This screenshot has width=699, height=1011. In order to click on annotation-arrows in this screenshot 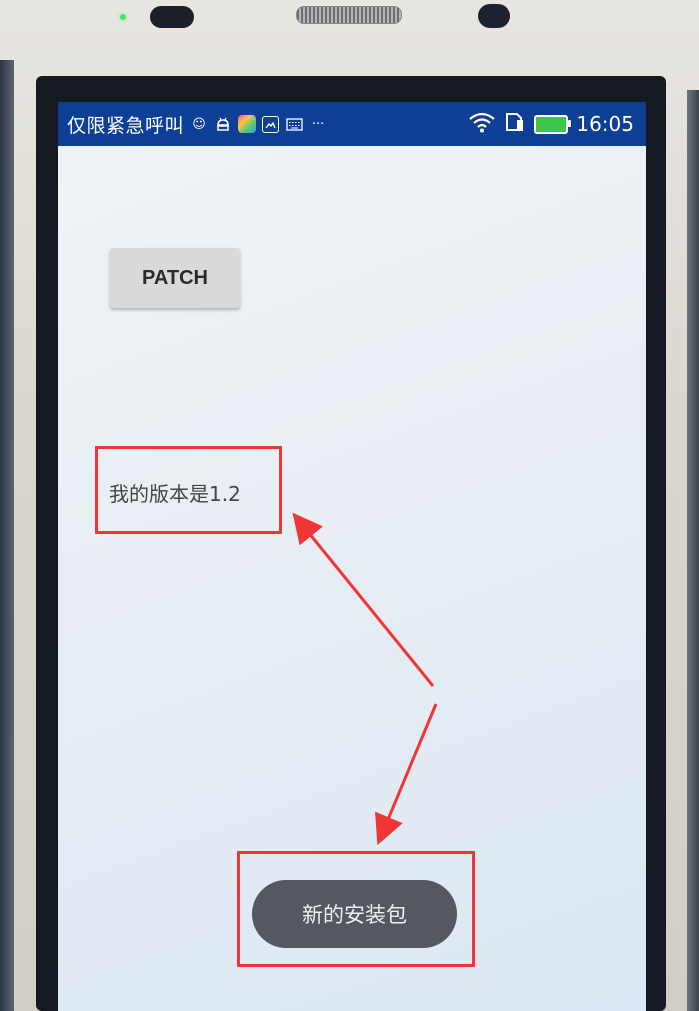, I will do `click(365, 679)`.